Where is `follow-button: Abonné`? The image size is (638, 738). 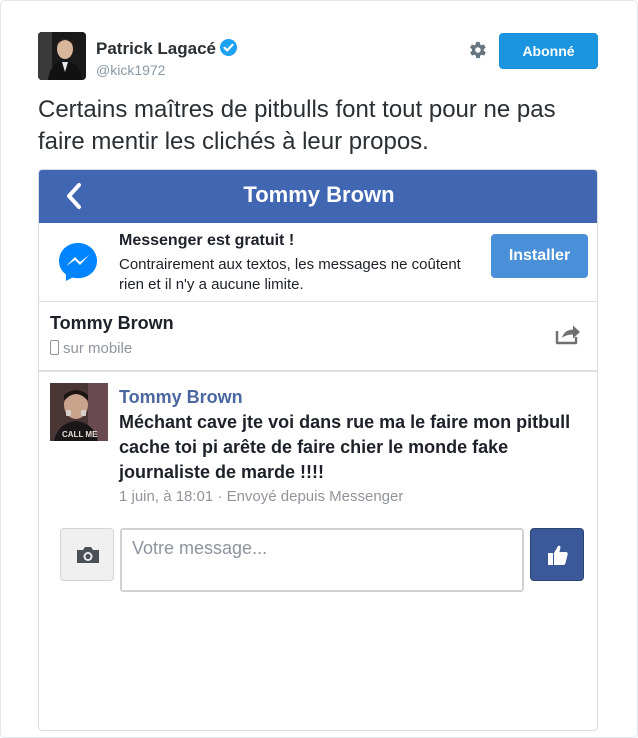 follow-button: Abonné is located at coordinates (548, 51).